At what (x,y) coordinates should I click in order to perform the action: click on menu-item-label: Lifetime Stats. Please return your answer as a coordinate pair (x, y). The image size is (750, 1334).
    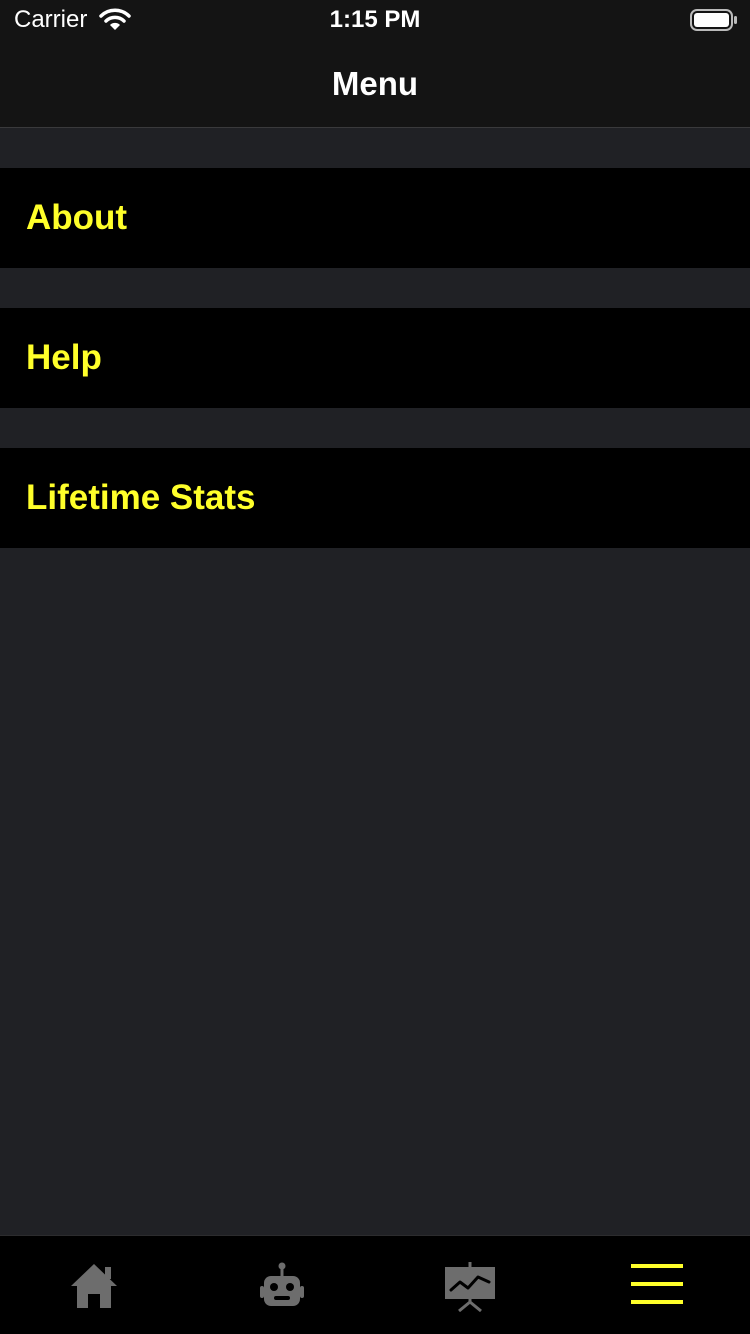
    Looking at the image, I should click on (141, 497).